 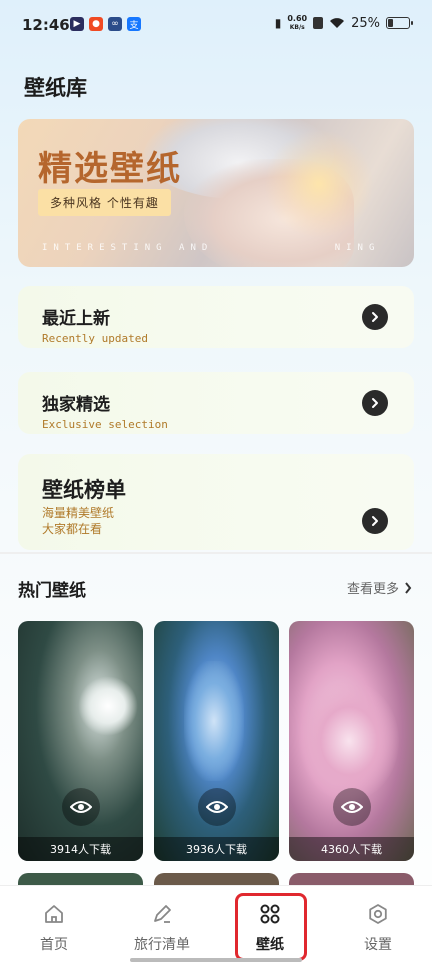 I want to click on see-more-link: 查看更多, so click(x=379, y=587).